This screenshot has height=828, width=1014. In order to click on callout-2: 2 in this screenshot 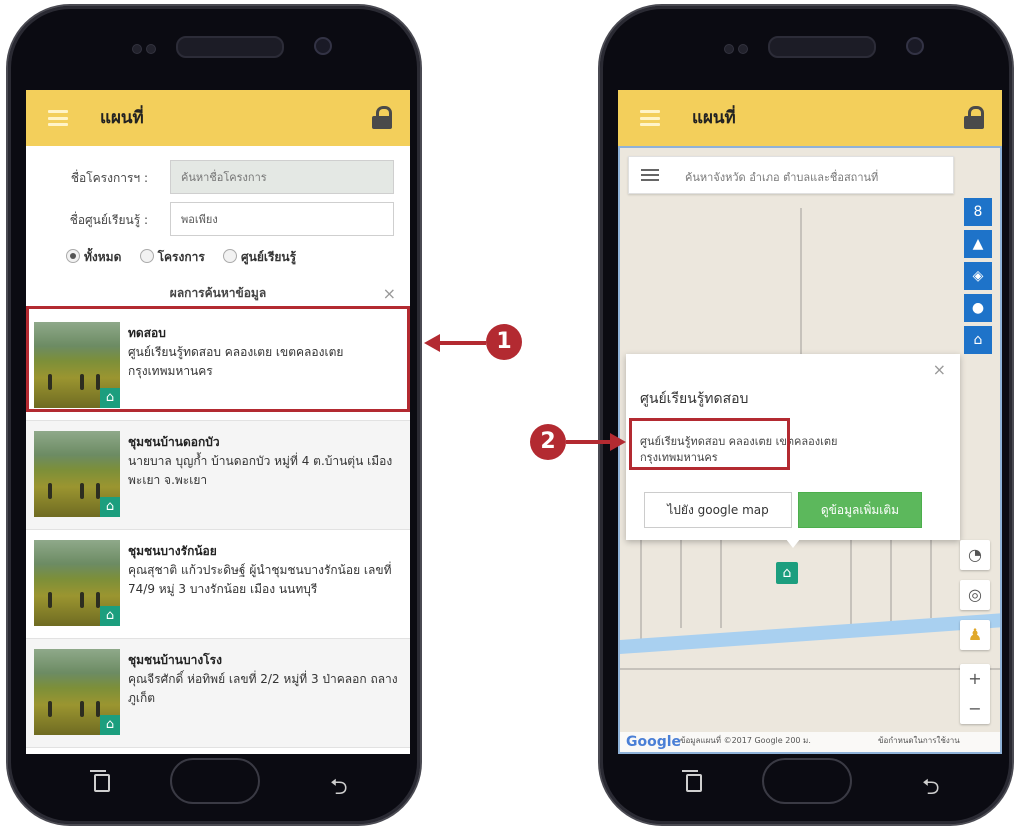, I will do `click(548, 442)`.